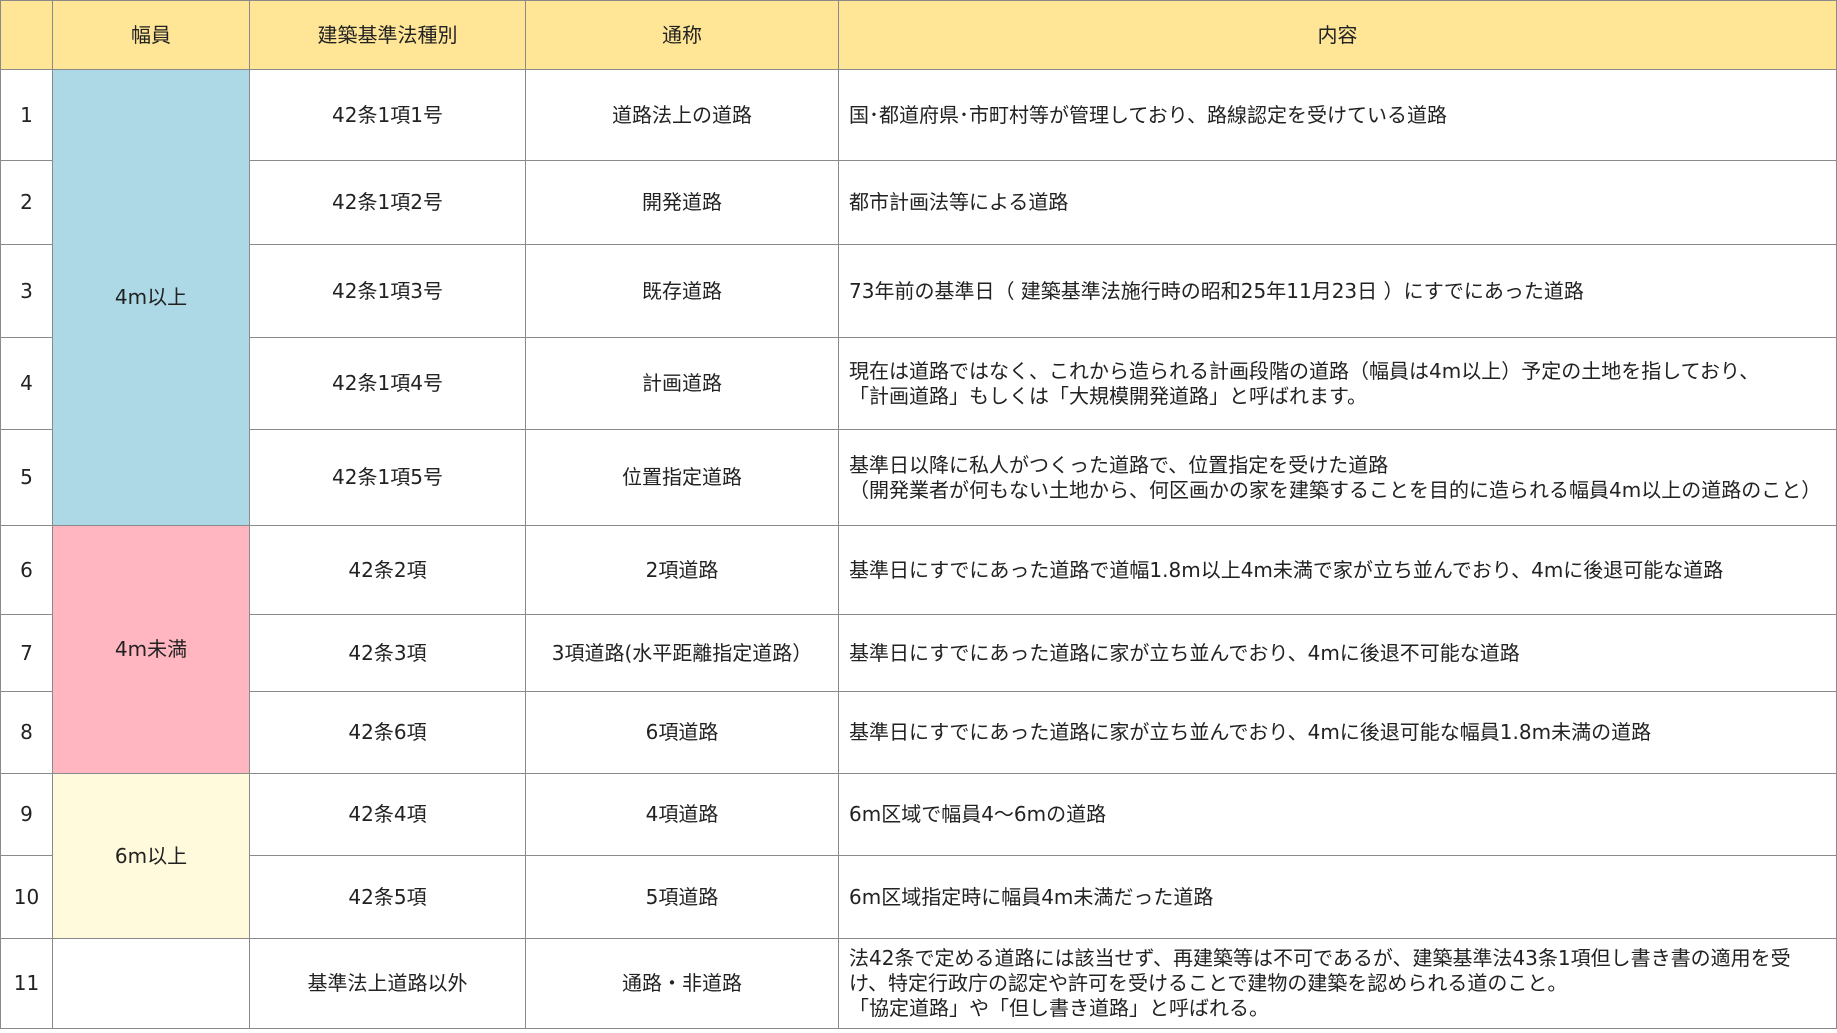  What do you see at coordinates (26, 383) in the screenshot?
I see `row-number: 4` at bounding box center [26, 383].